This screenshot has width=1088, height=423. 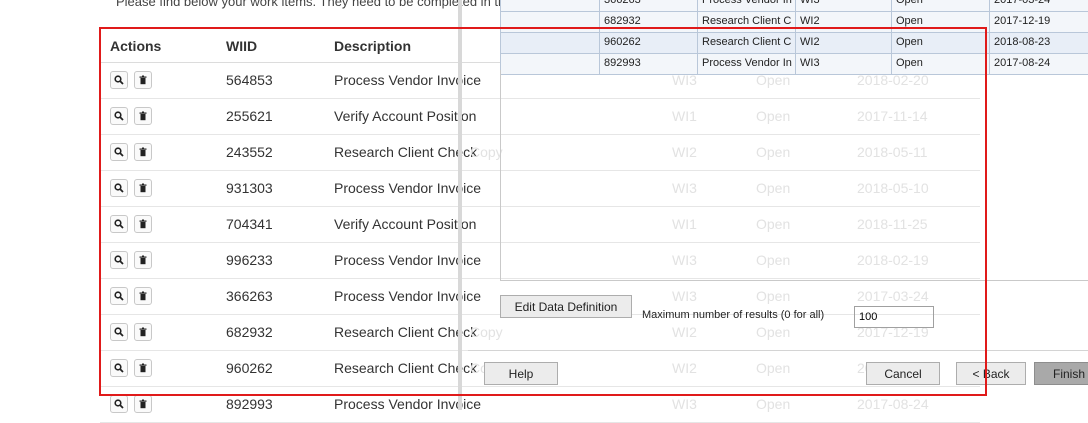 I want to click on grid-cell-description: Process Vendor In, so click(x=747, y=5).